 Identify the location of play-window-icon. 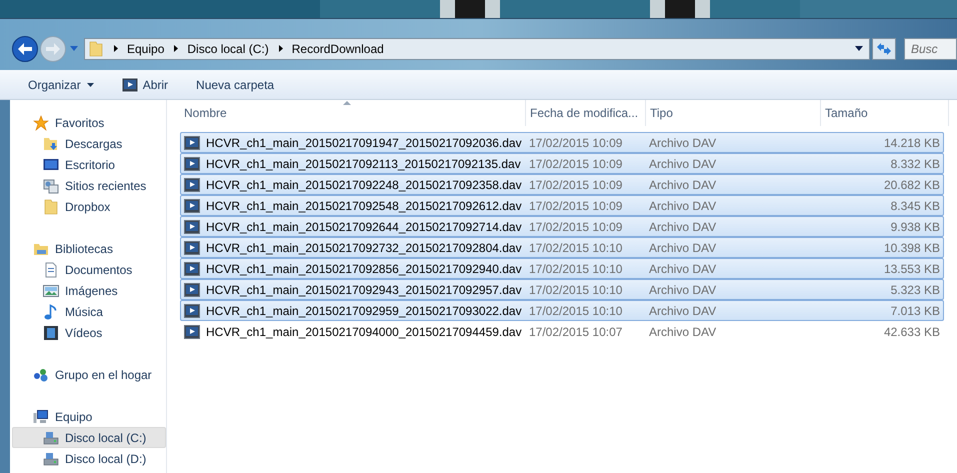
(130, 85).